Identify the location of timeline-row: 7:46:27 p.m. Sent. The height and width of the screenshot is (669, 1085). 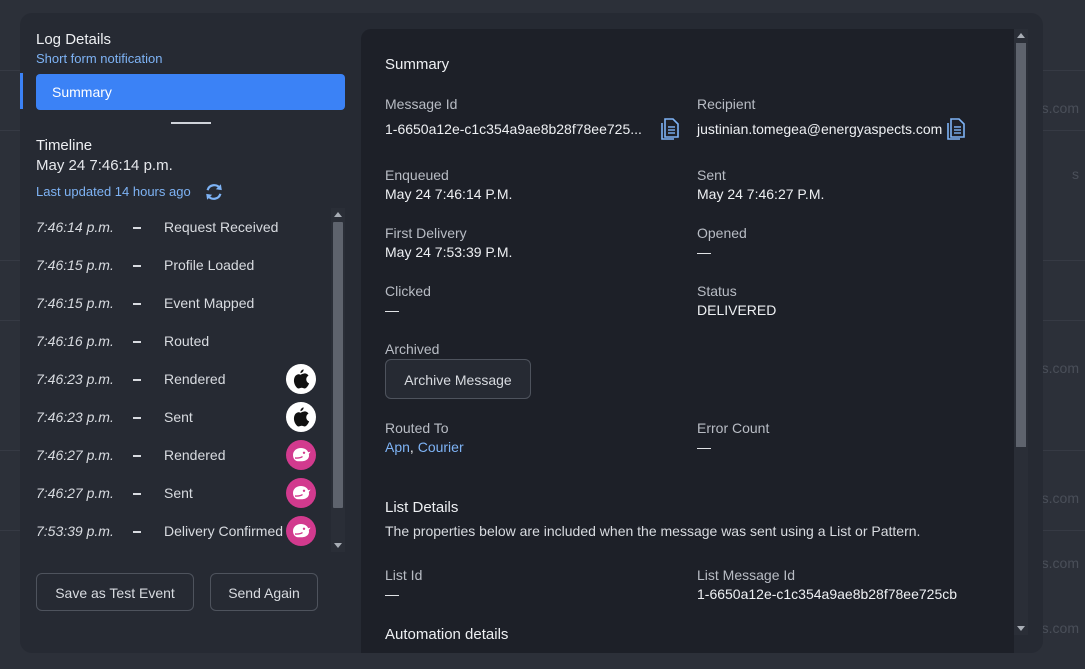
(170, 493).